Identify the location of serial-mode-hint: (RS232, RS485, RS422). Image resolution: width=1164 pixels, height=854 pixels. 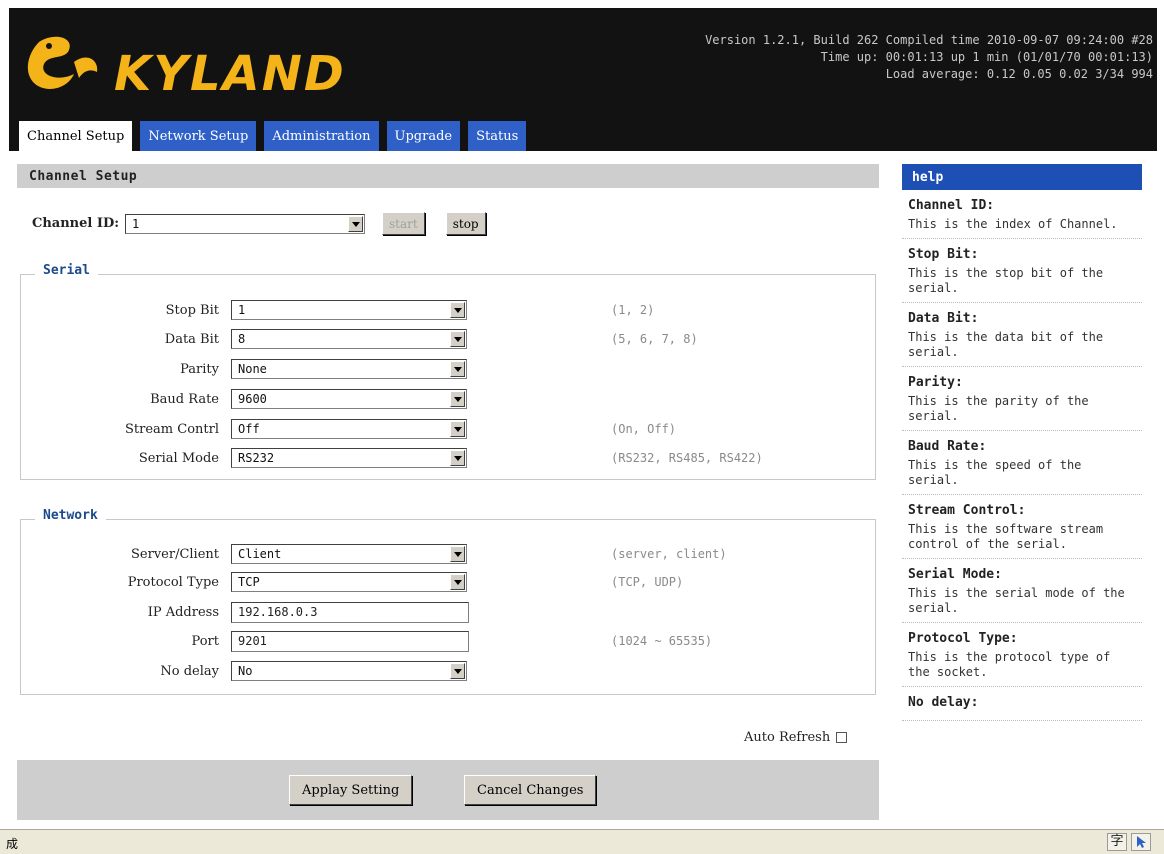
(687, 458).